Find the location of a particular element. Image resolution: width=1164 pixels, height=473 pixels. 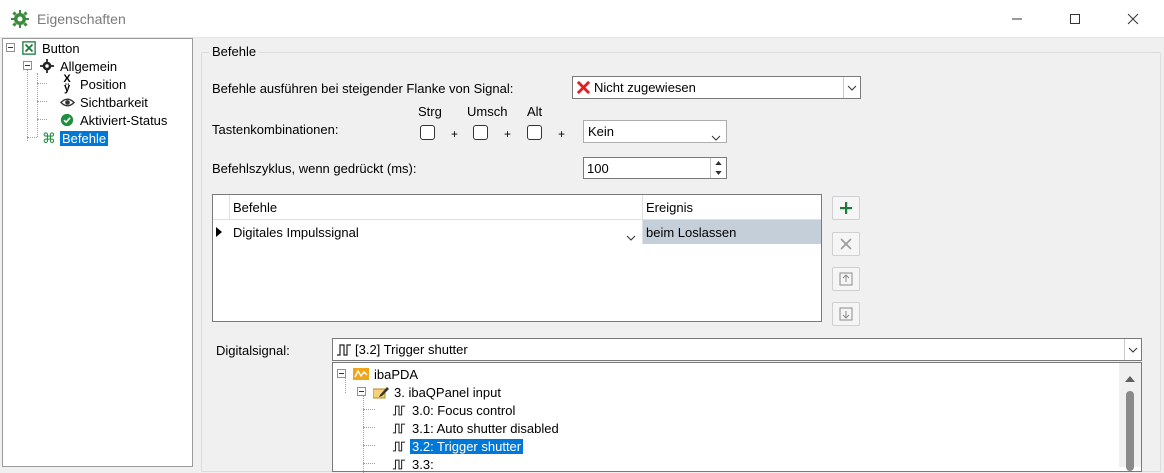

spin-down-icon is located at coordinates (718, 173).